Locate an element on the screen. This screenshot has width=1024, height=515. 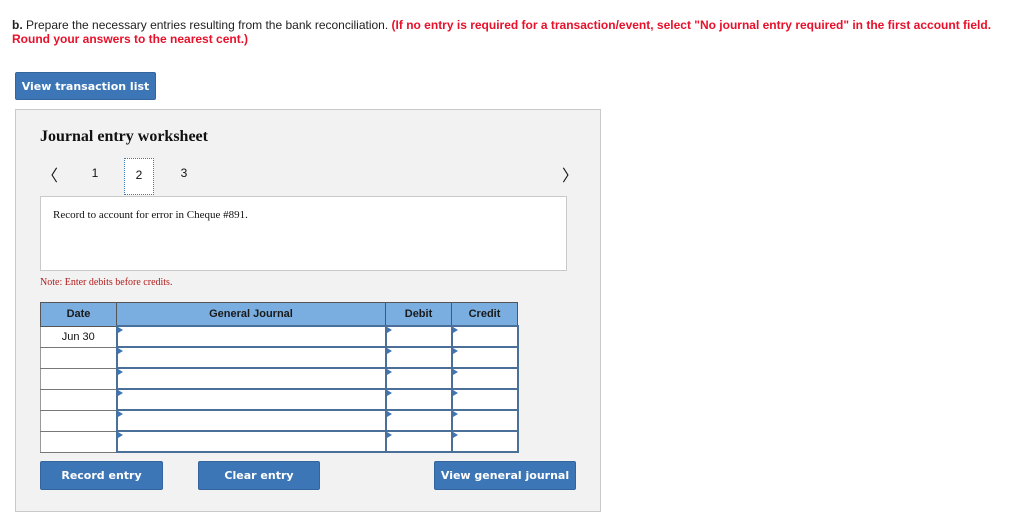
worksheet-title: Journal entry worksheet is located at coordinates (124, 136).